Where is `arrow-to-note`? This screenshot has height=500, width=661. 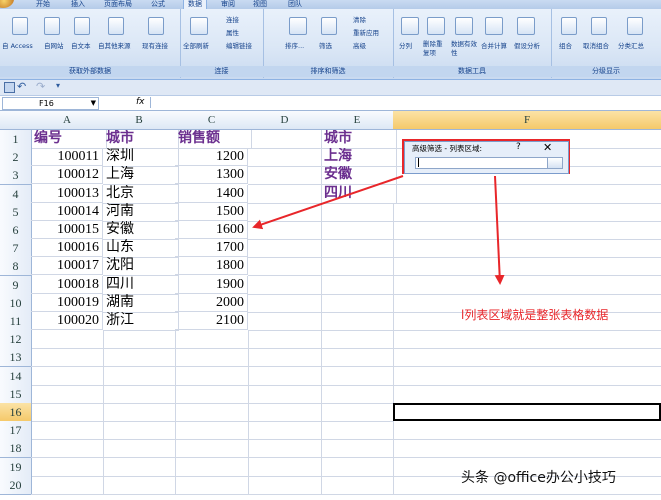 arrow-to-note is located at coordinates (499, 230).